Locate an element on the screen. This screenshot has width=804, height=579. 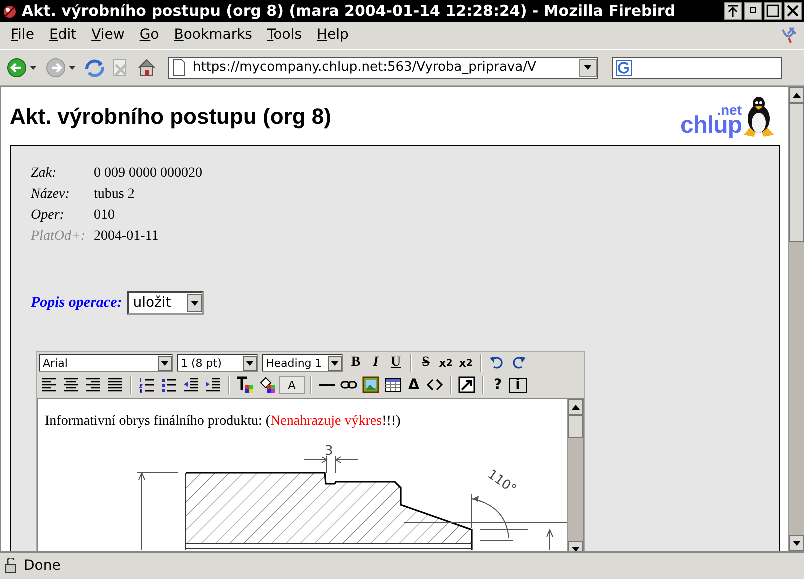
field-value: 0 009 0000 000020 is located at coordinates (149, 174).